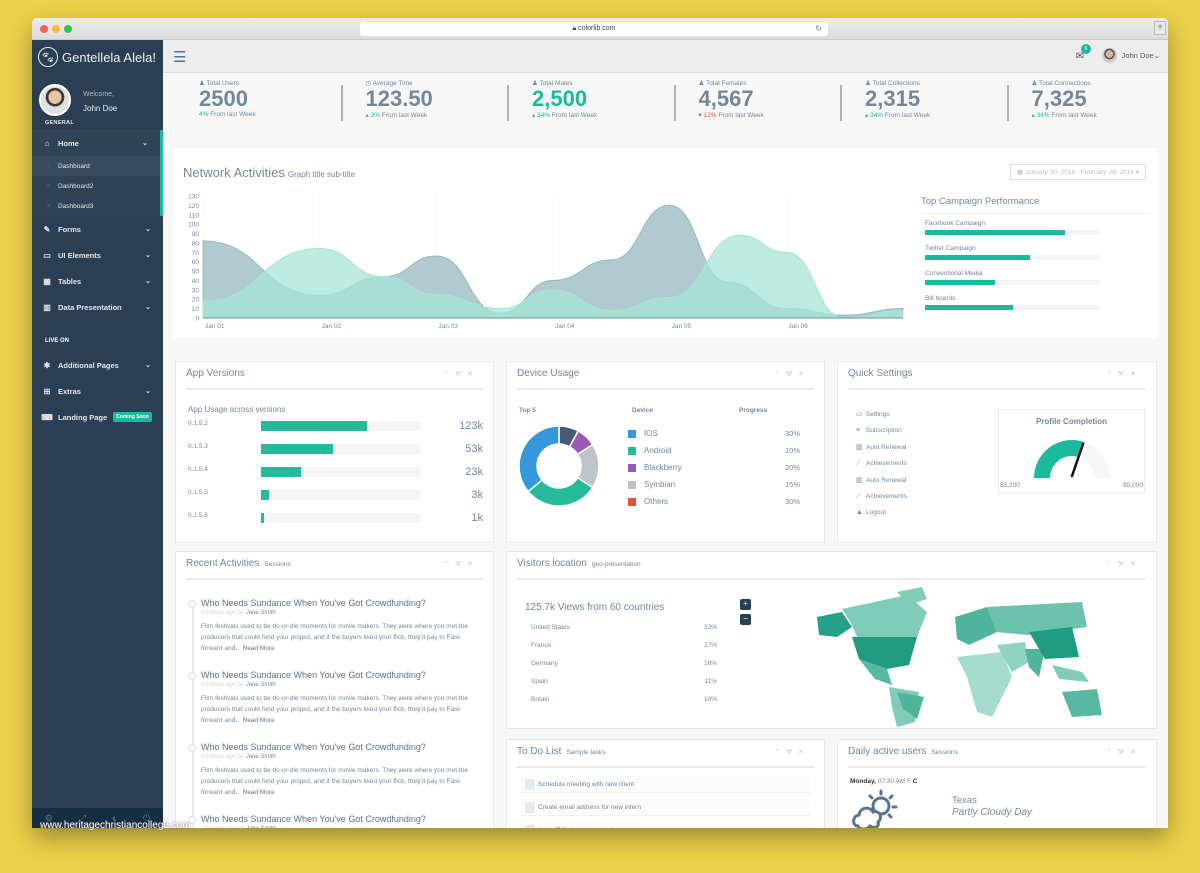 The height and width of the screenshot is (873, 1200). I want to click on weather-location: Texas, so click(964, 800).